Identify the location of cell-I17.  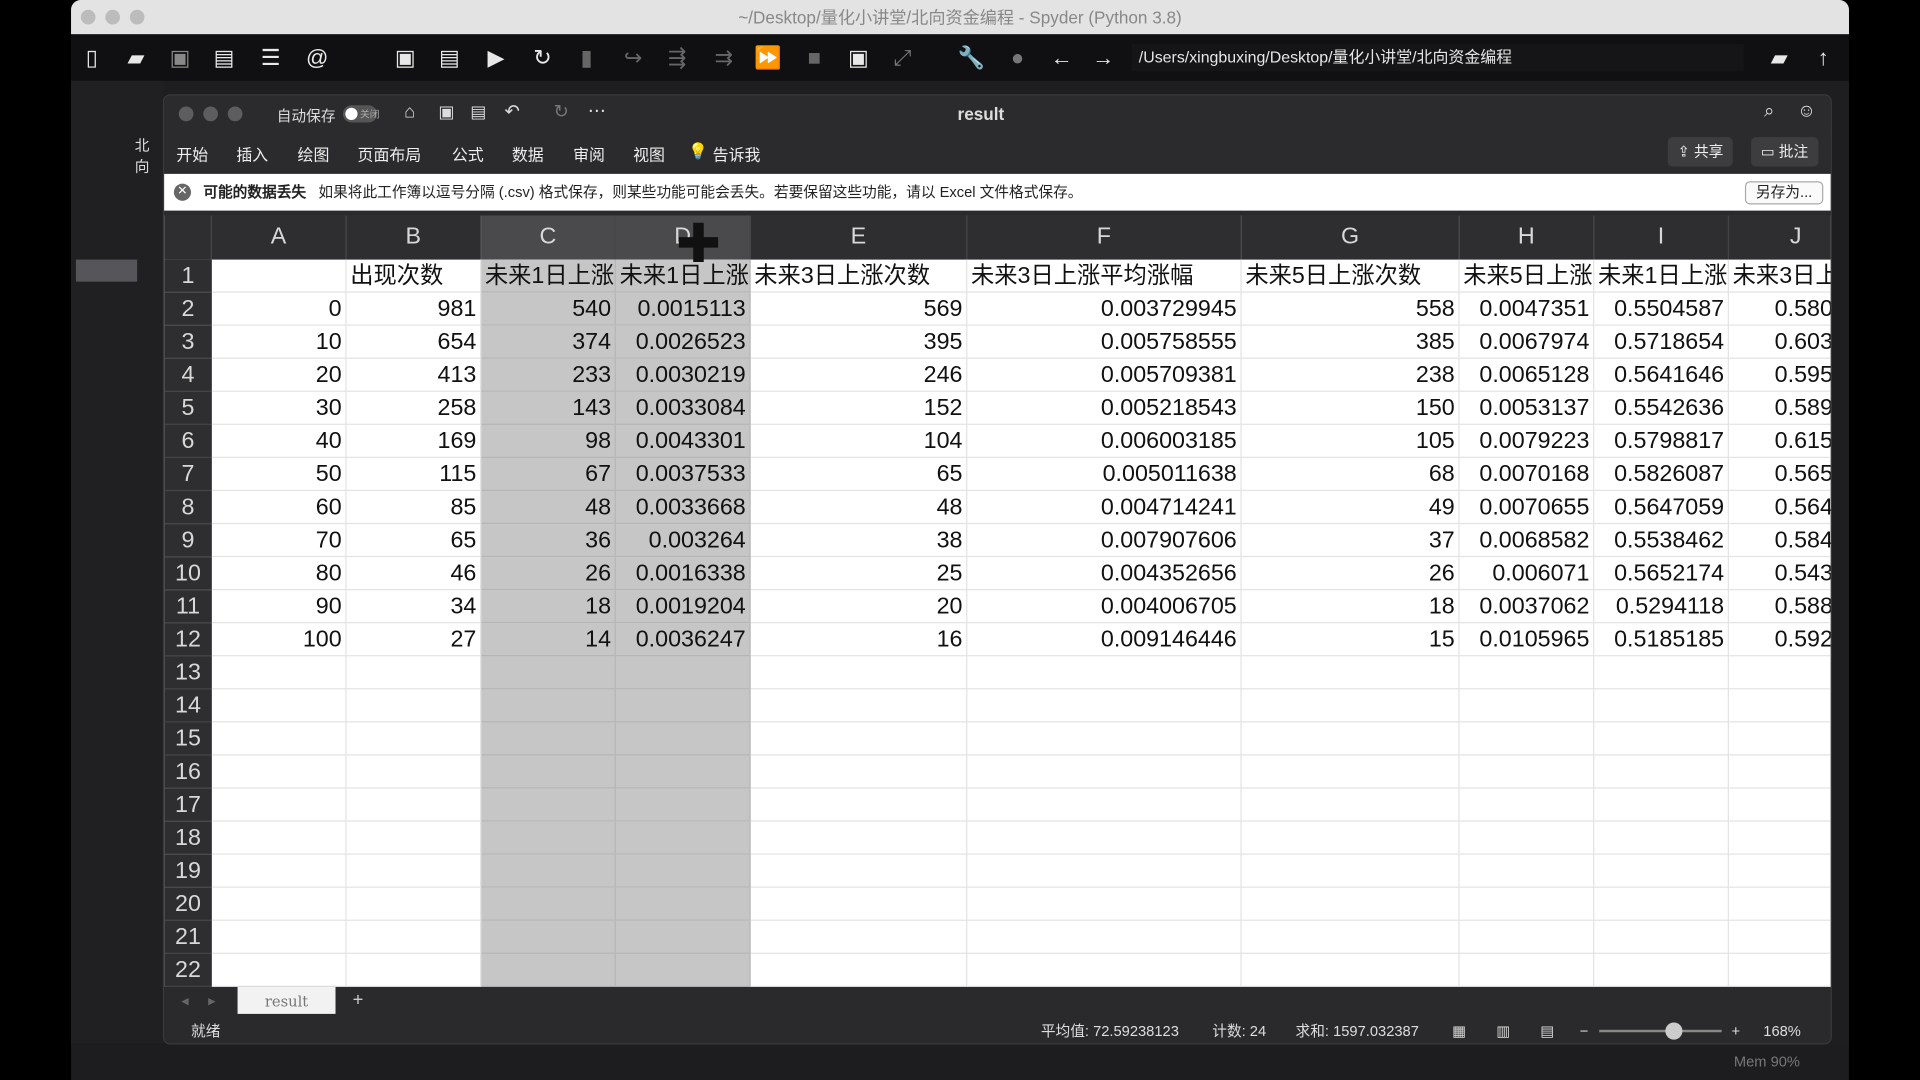
(1661, 805).